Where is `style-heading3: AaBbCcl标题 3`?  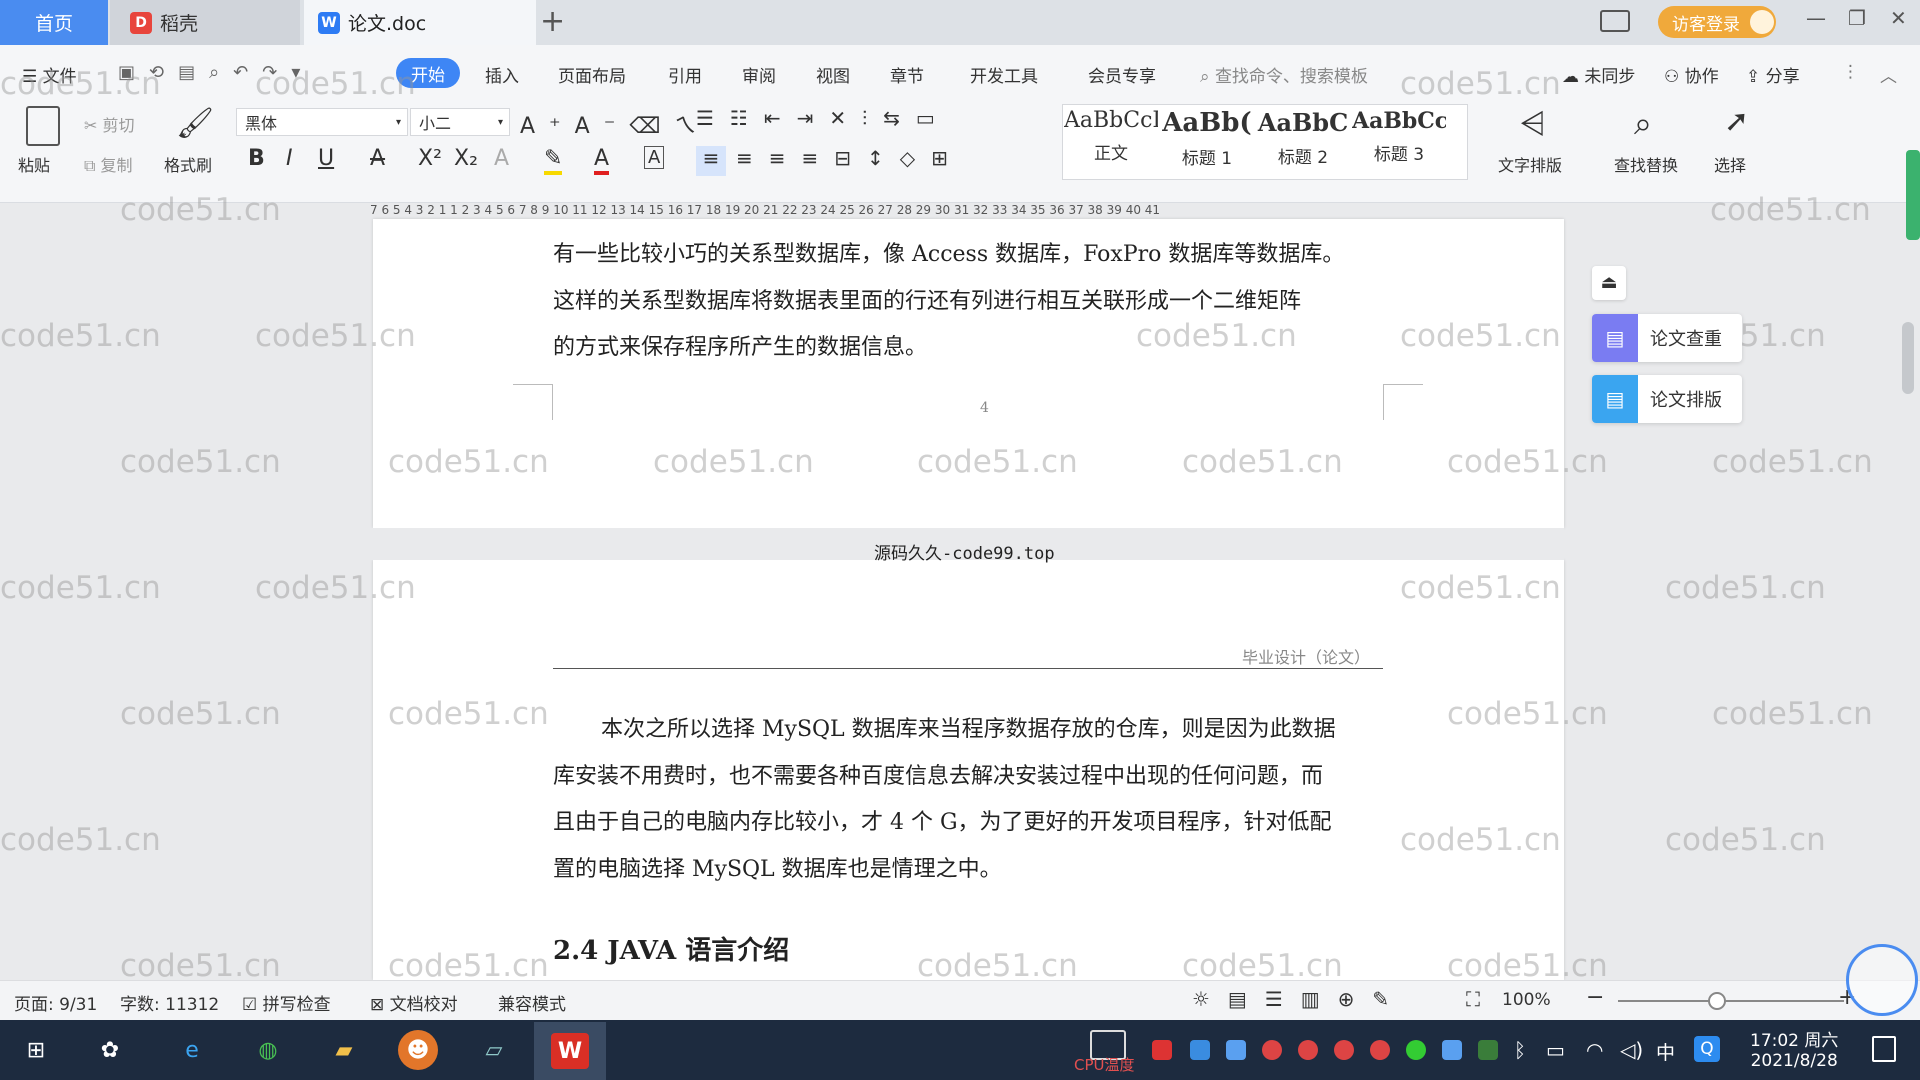
style-heading3: AaBbCcl标题 3 is located at coordinates (1399, 142).